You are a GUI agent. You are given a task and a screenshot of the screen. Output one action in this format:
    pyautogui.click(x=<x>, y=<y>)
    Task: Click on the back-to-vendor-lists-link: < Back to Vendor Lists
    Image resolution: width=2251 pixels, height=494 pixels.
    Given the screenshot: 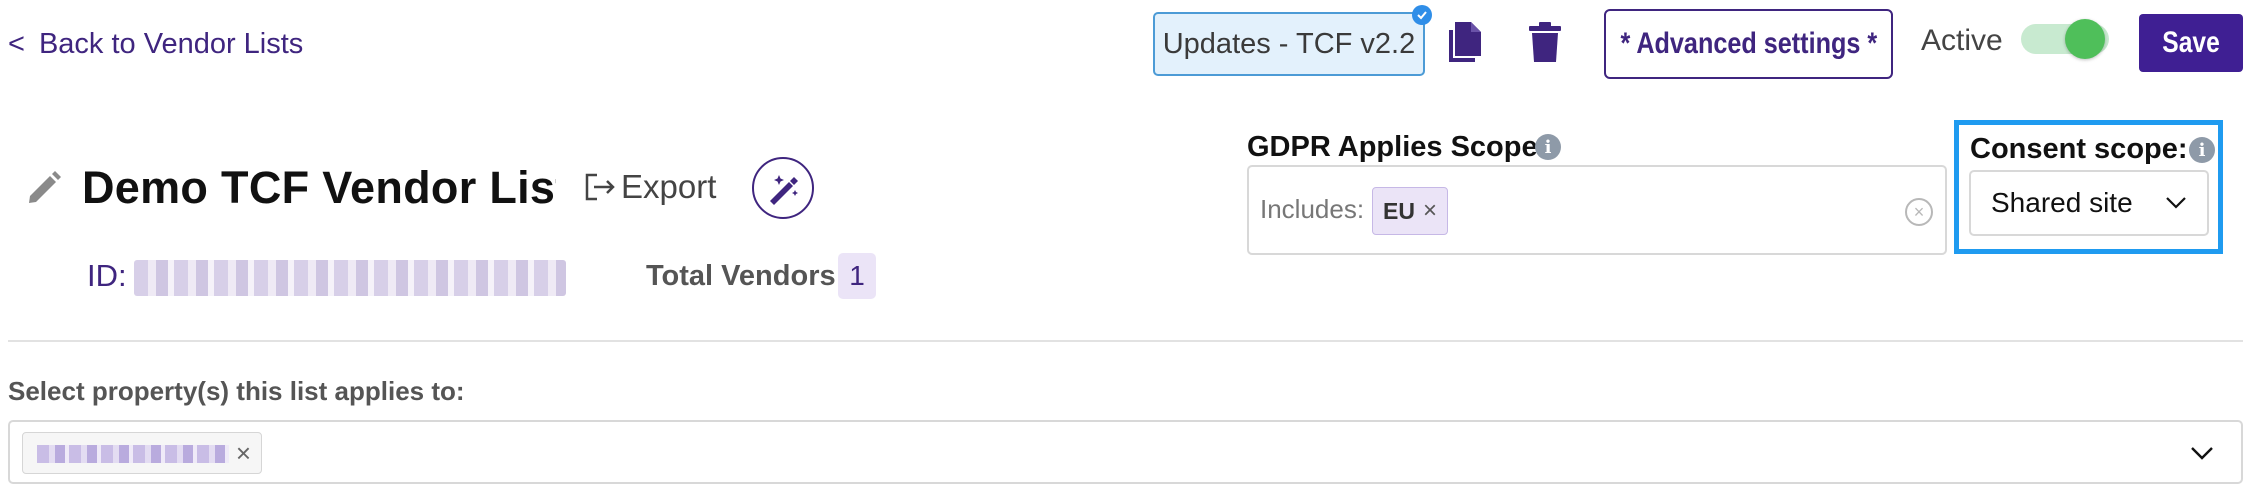 What is the action you would take?
    pyautogui.click(x=155, y=44)
    